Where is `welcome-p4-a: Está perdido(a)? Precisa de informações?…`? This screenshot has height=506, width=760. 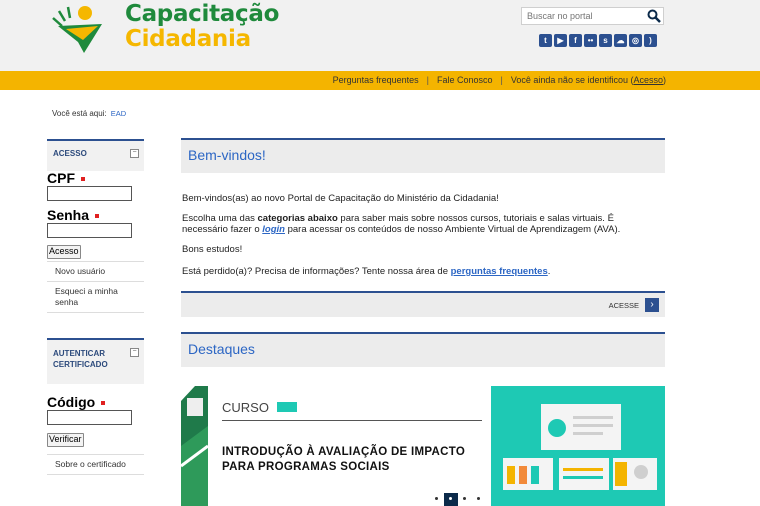
welcome-p4-a: Está perdido(a)? Precisa de informações?… is located at coordinates (316, 271).